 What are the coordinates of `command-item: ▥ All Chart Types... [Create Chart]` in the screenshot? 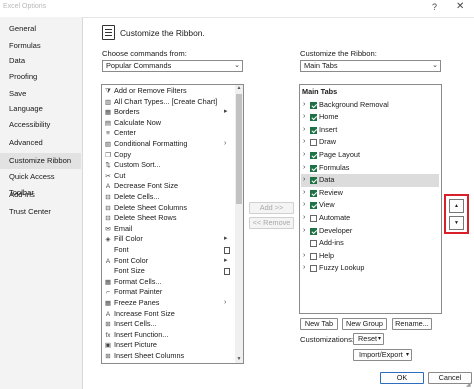 It's located at (167, 102).